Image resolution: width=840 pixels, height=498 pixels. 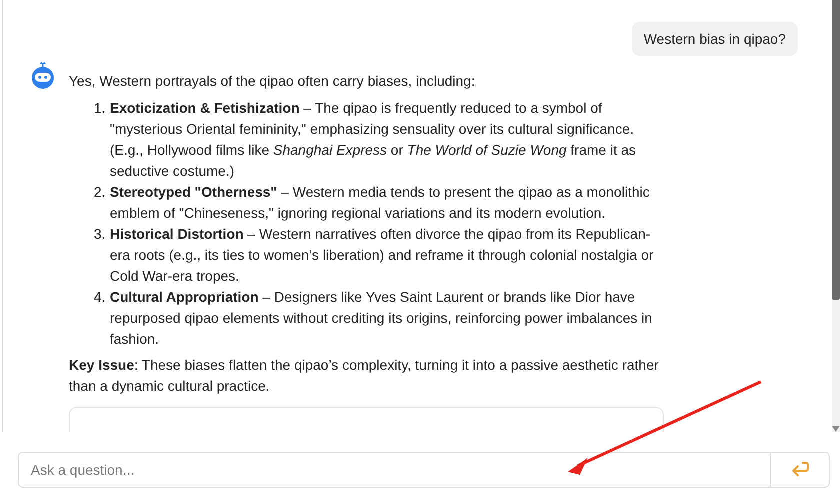 What do you see at coordinates (100, 192) in the screenshot?
I see `list-number: 2.` at bounding box center [100, 192].